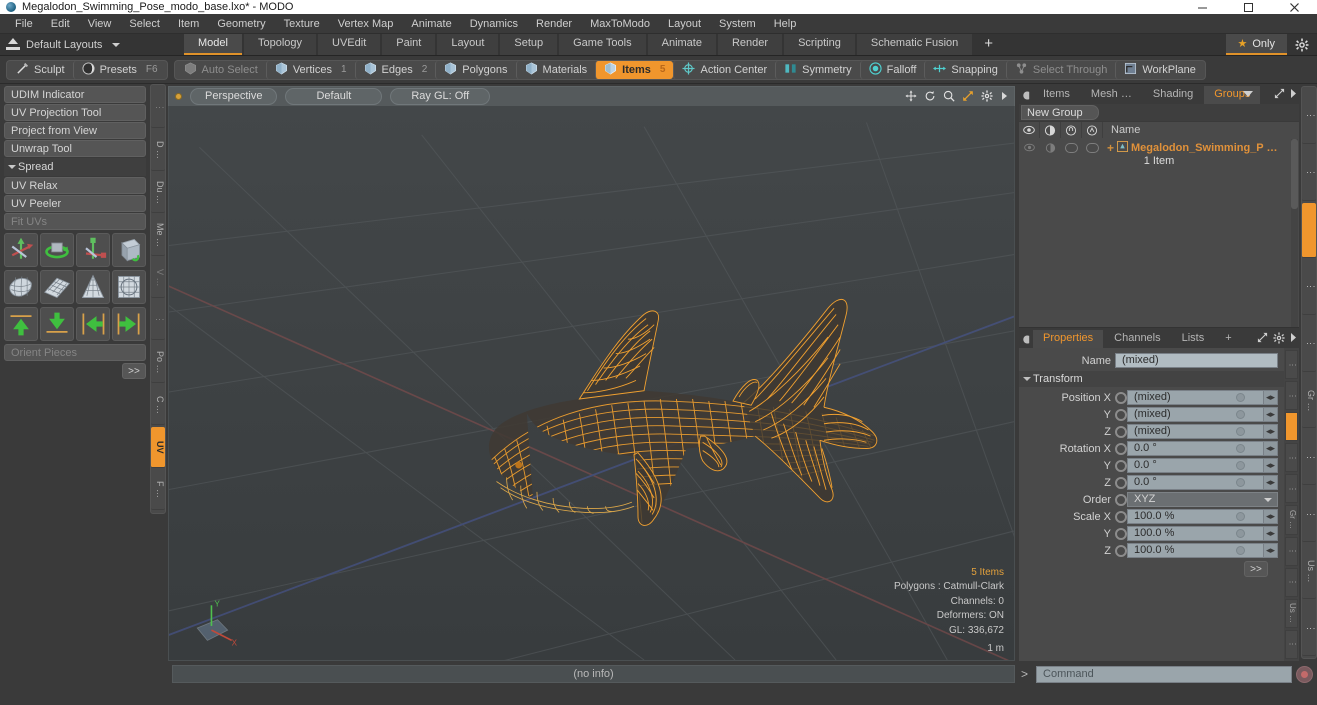 The width and height of the screenshot is (1317, 705). What do you see at coordinates (158, 447) in the screenshot?
I see `left-vtab-8: UV` at bounding box center [158, 447].